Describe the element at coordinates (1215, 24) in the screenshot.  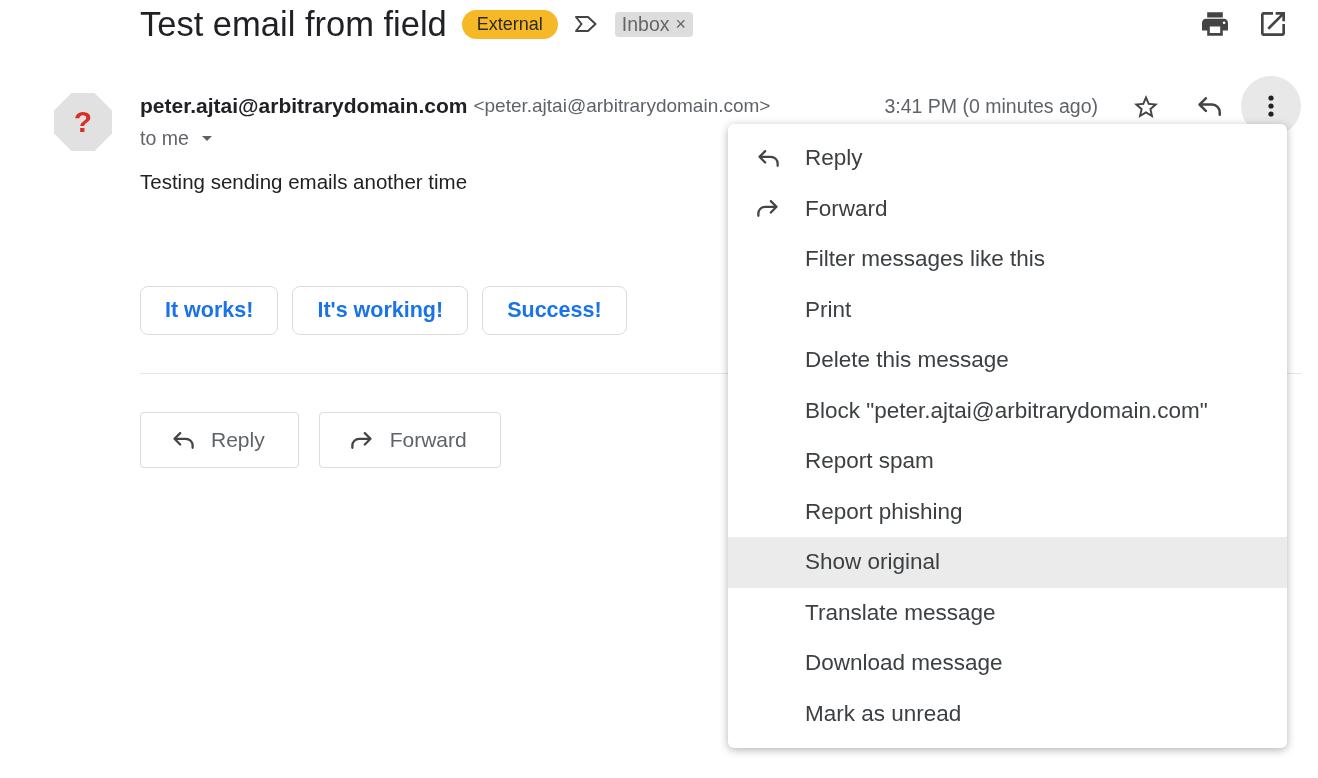
I see `print-icon` at that location.